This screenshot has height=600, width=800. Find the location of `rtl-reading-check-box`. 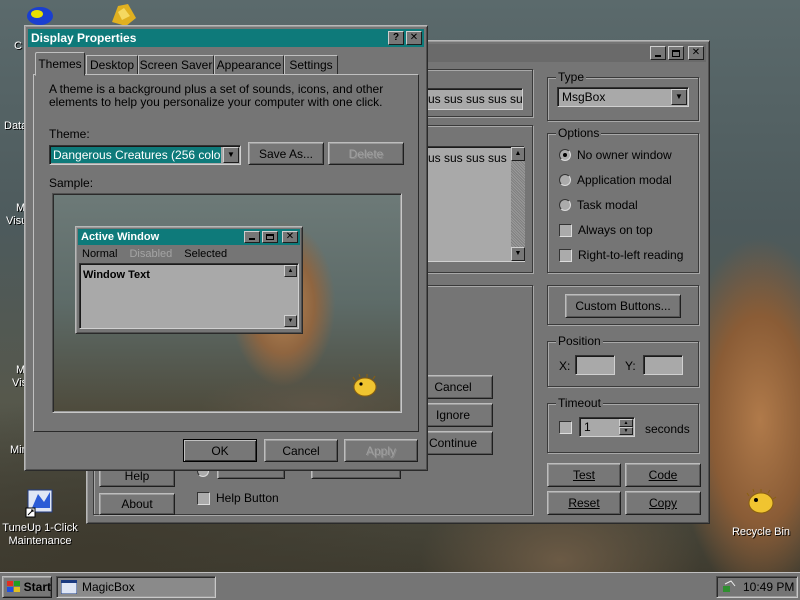

rtl-reading-check-box is located at coordinates (565, 255).